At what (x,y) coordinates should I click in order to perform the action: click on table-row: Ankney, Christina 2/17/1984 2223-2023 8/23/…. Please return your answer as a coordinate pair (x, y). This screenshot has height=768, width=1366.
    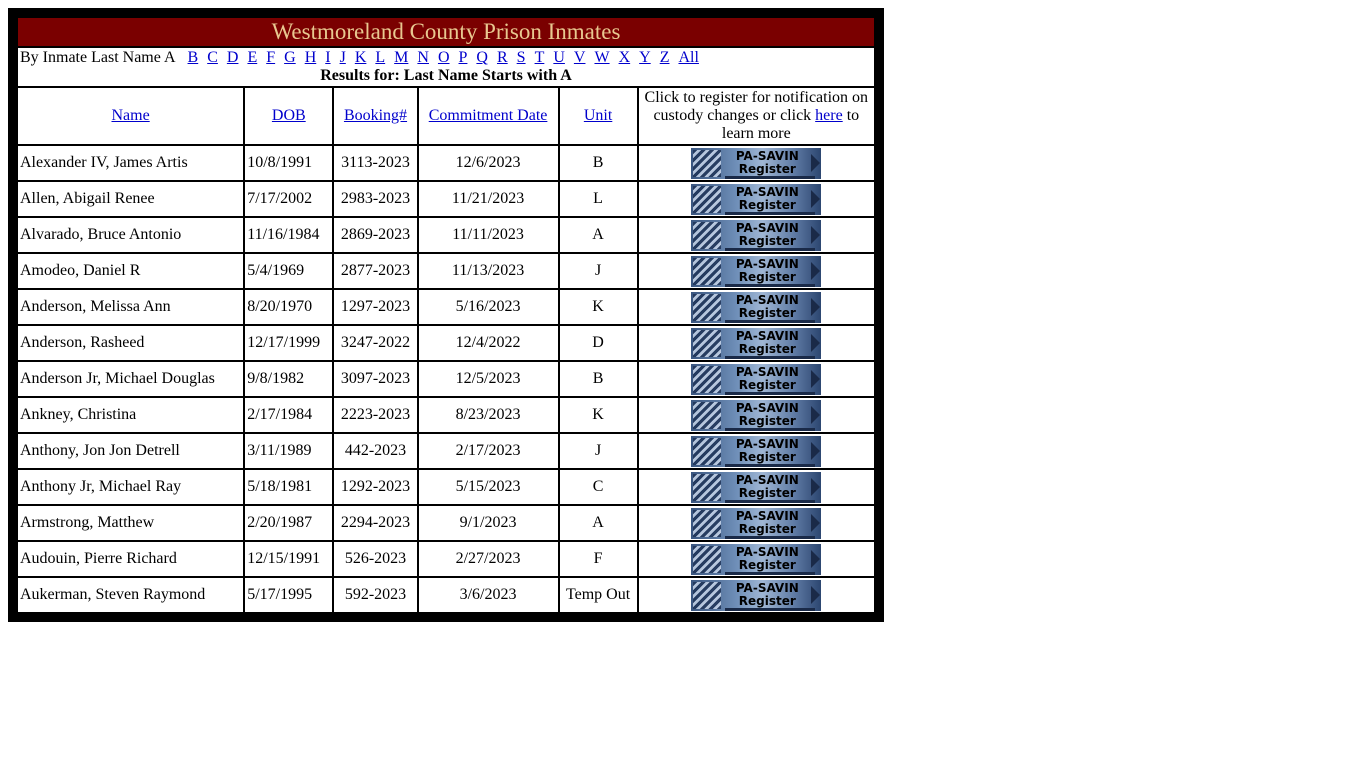
    Looking at the image, I should click on (446, 415).